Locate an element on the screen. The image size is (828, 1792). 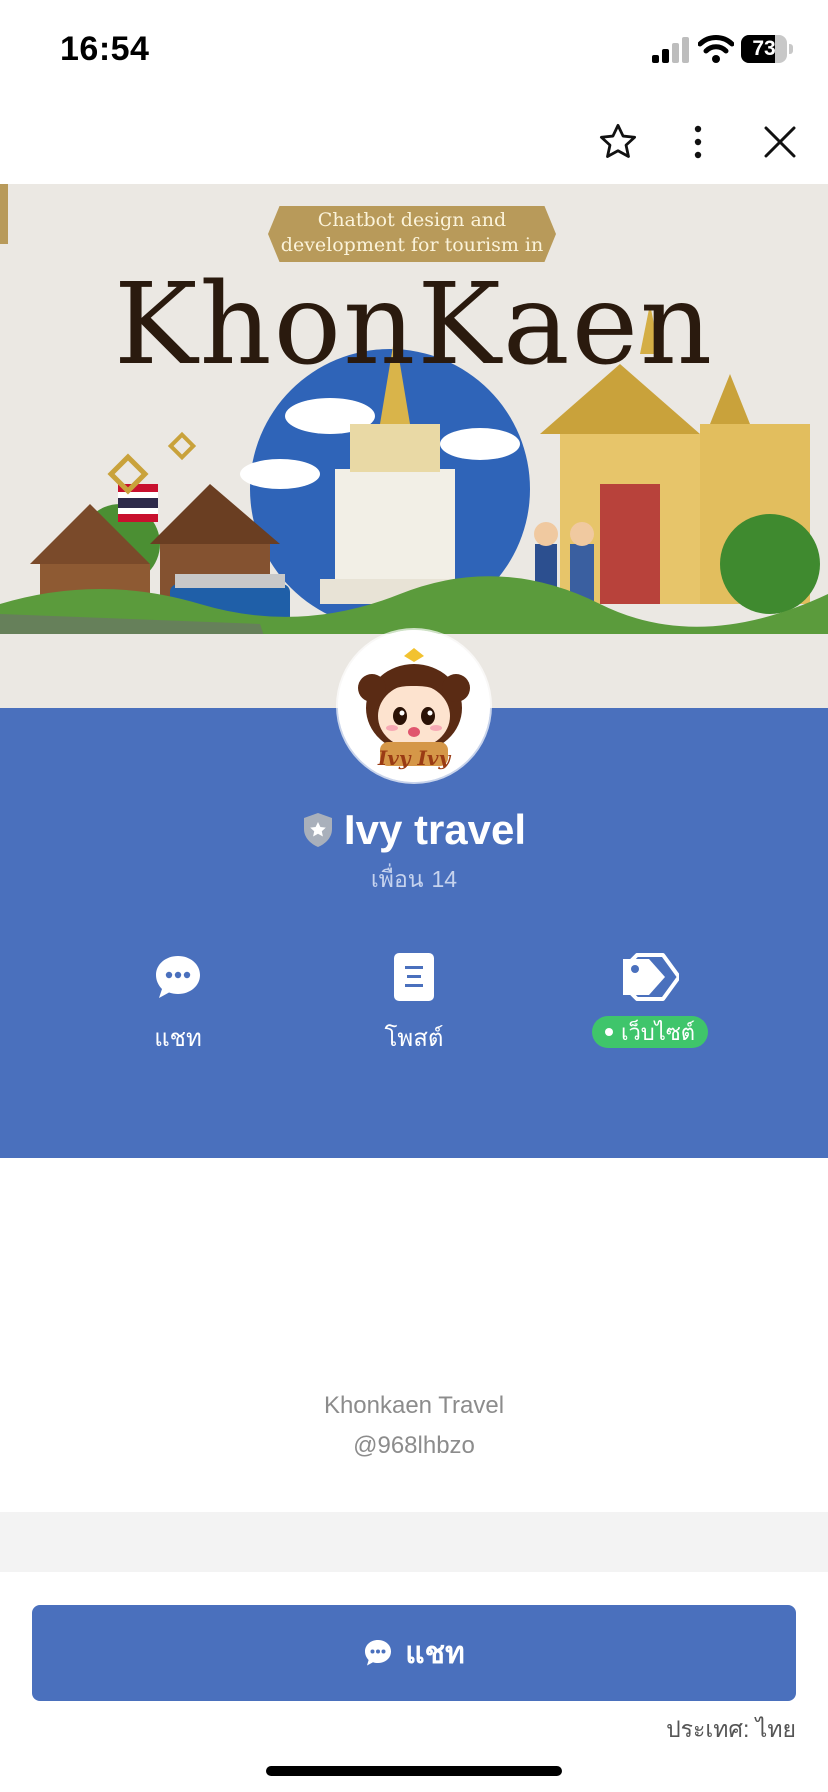
star-icon is located at coordinates (618, 140).